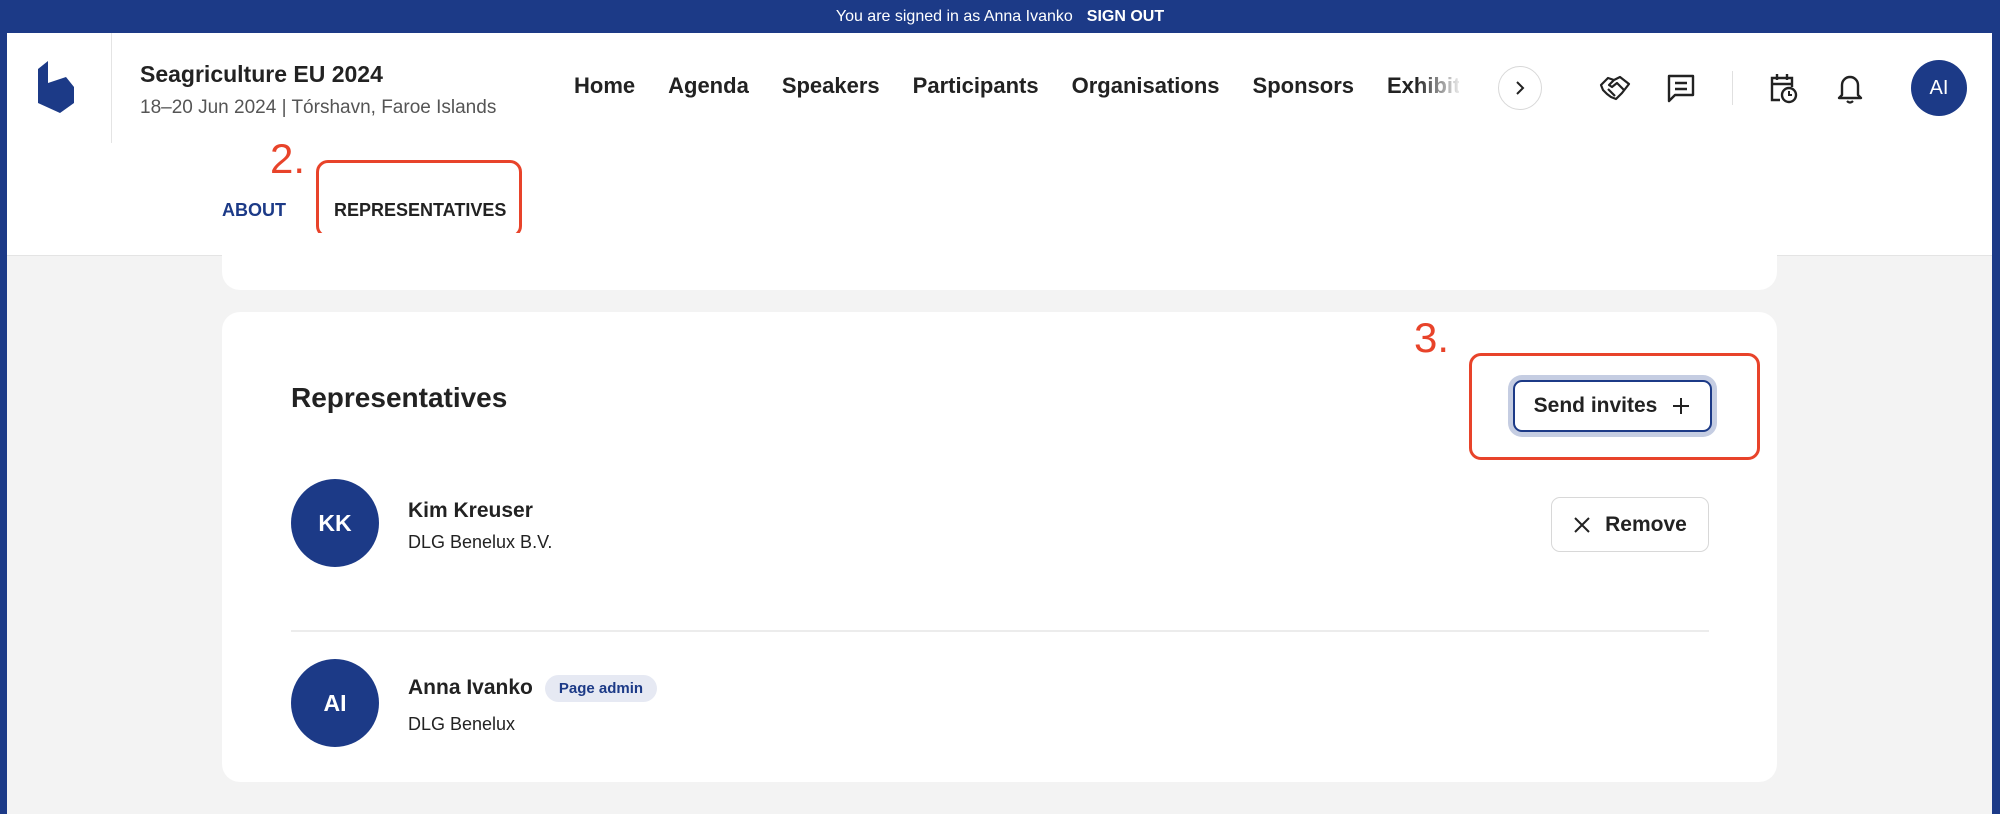 The image size is (2000, 814). I want to click on remove-button: Remove, so click(1630, 524).